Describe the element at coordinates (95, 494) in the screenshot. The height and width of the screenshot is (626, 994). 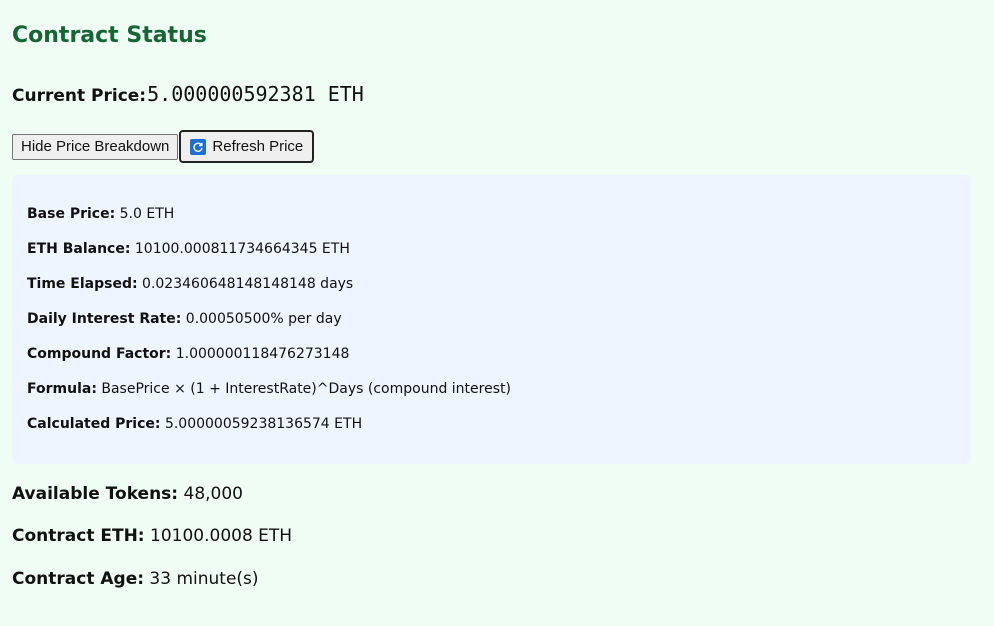
I see `available-tokens-label: Available Tokens:` at that location.